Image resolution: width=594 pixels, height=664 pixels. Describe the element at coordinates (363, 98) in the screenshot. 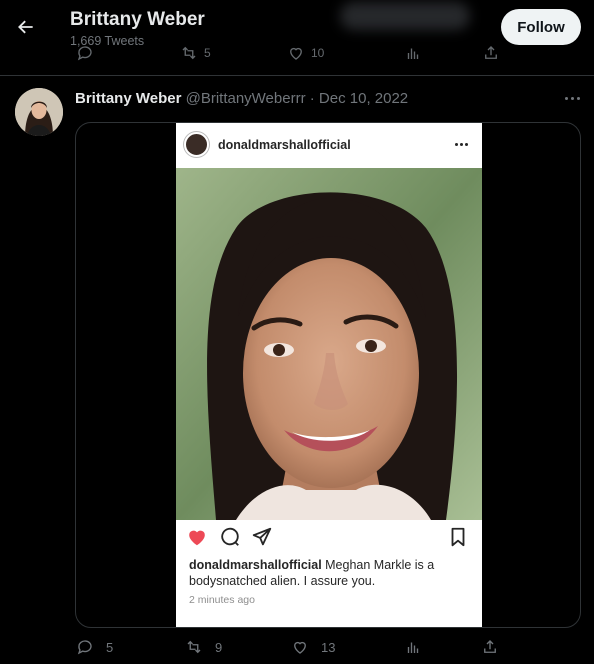

I see `tweet-date: Dec 10, 2022` at that location.